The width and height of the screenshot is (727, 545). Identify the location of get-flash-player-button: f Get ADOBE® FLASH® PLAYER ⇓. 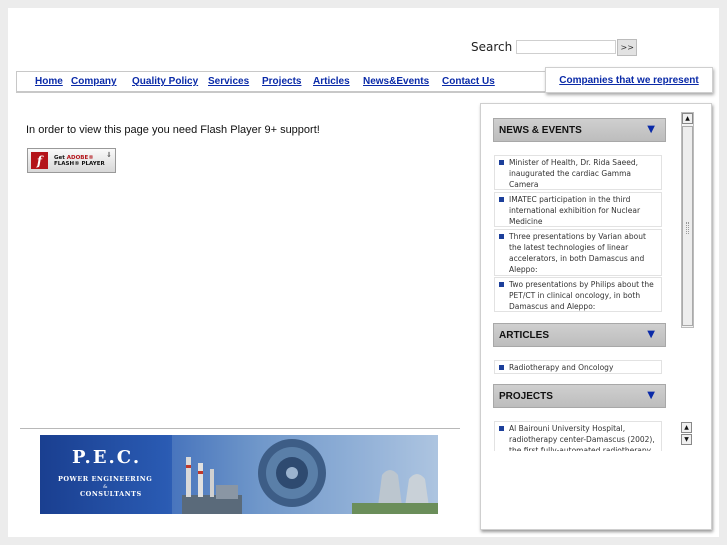
(71, 160).